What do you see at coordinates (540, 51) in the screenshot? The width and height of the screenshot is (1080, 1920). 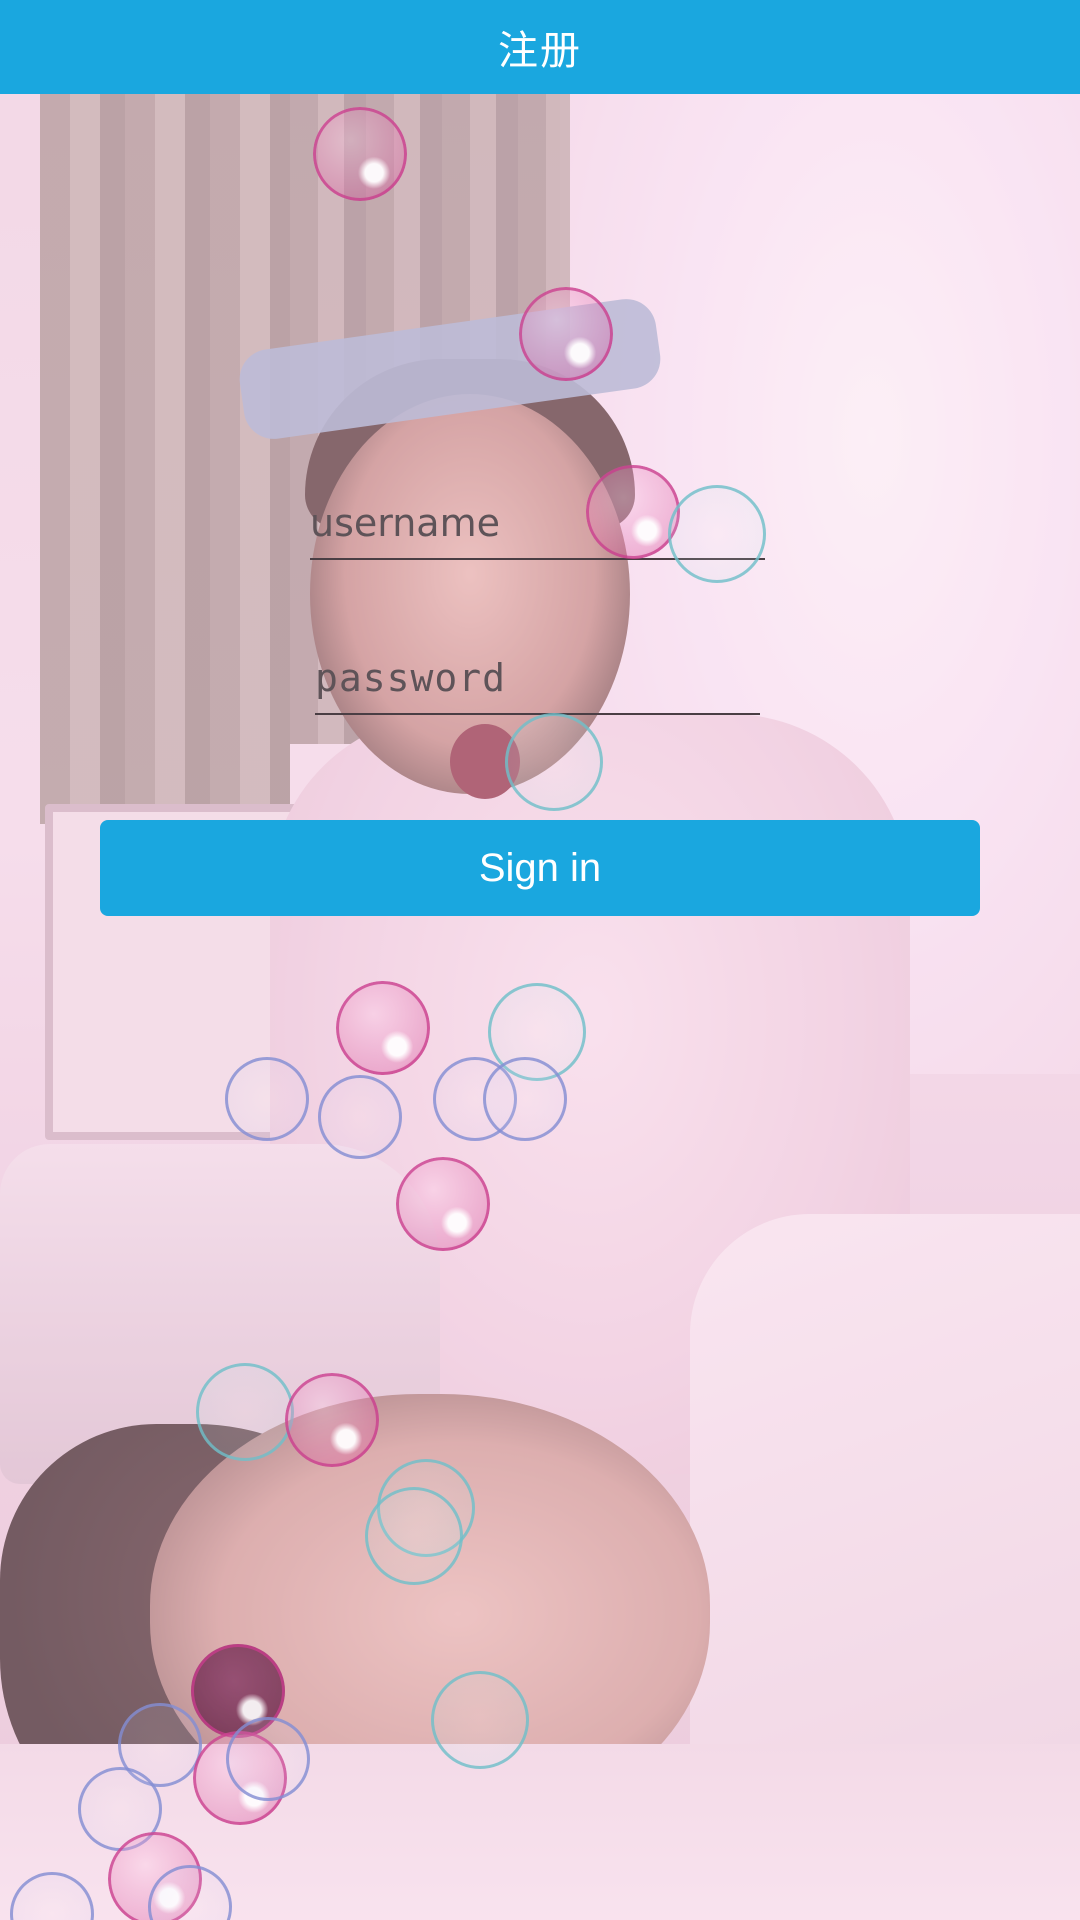 I see `page-title: 注册` at bounding box center [540, 51].